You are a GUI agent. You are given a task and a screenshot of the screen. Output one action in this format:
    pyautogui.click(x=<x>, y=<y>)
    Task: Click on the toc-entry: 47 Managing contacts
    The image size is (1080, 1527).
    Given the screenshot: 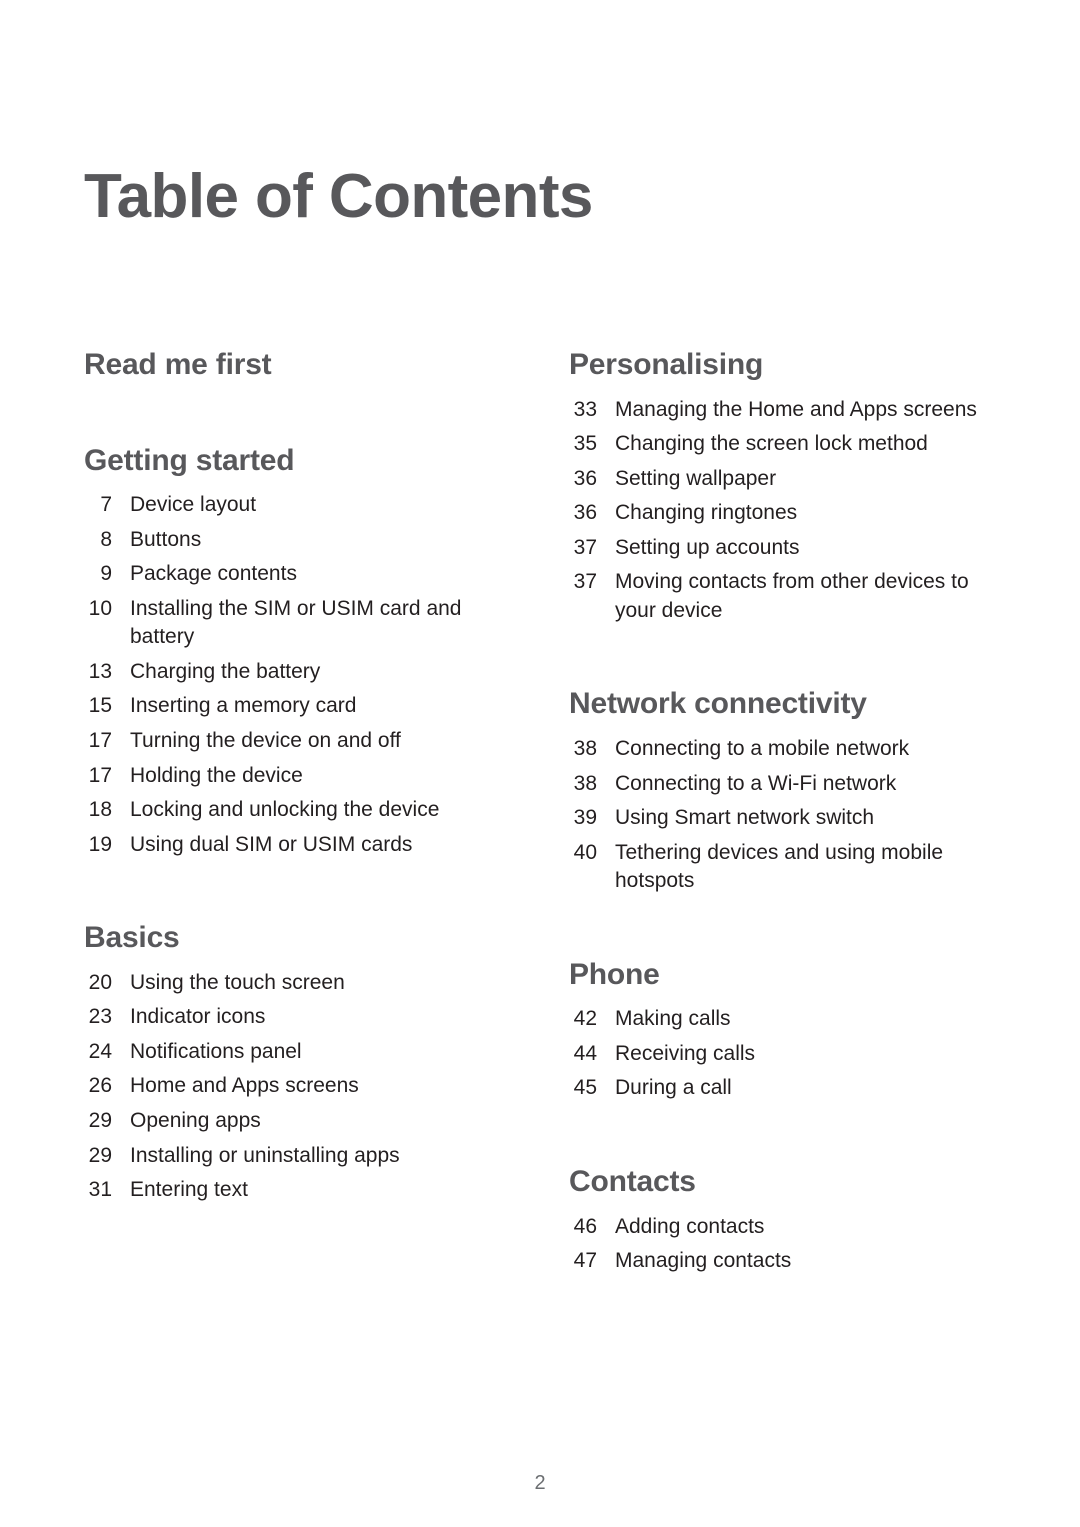 What is the action you would take?
    pyautogui.click(x=782, y=1261)
    